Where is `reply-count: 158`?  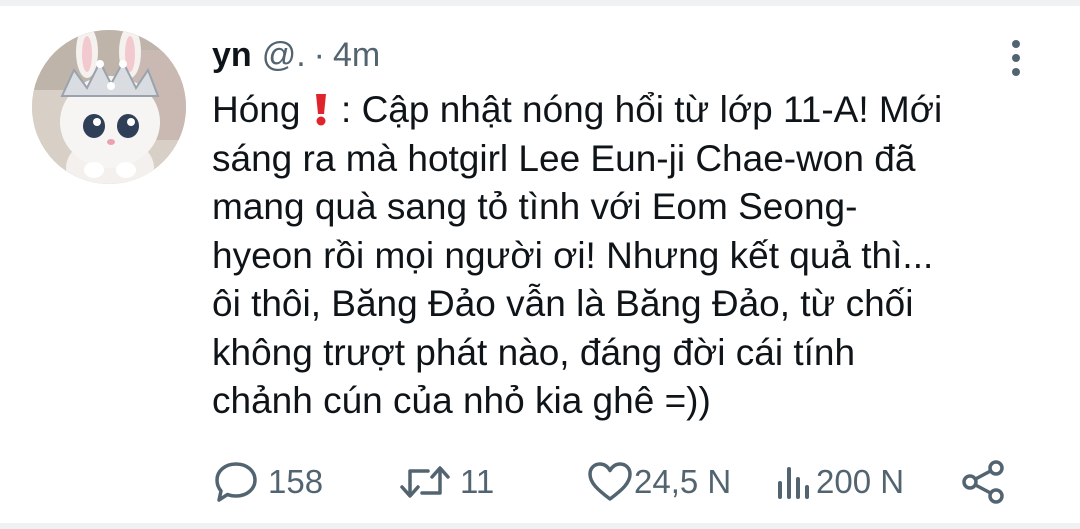
reply-count: 158 is located at coordinates (296, 481).